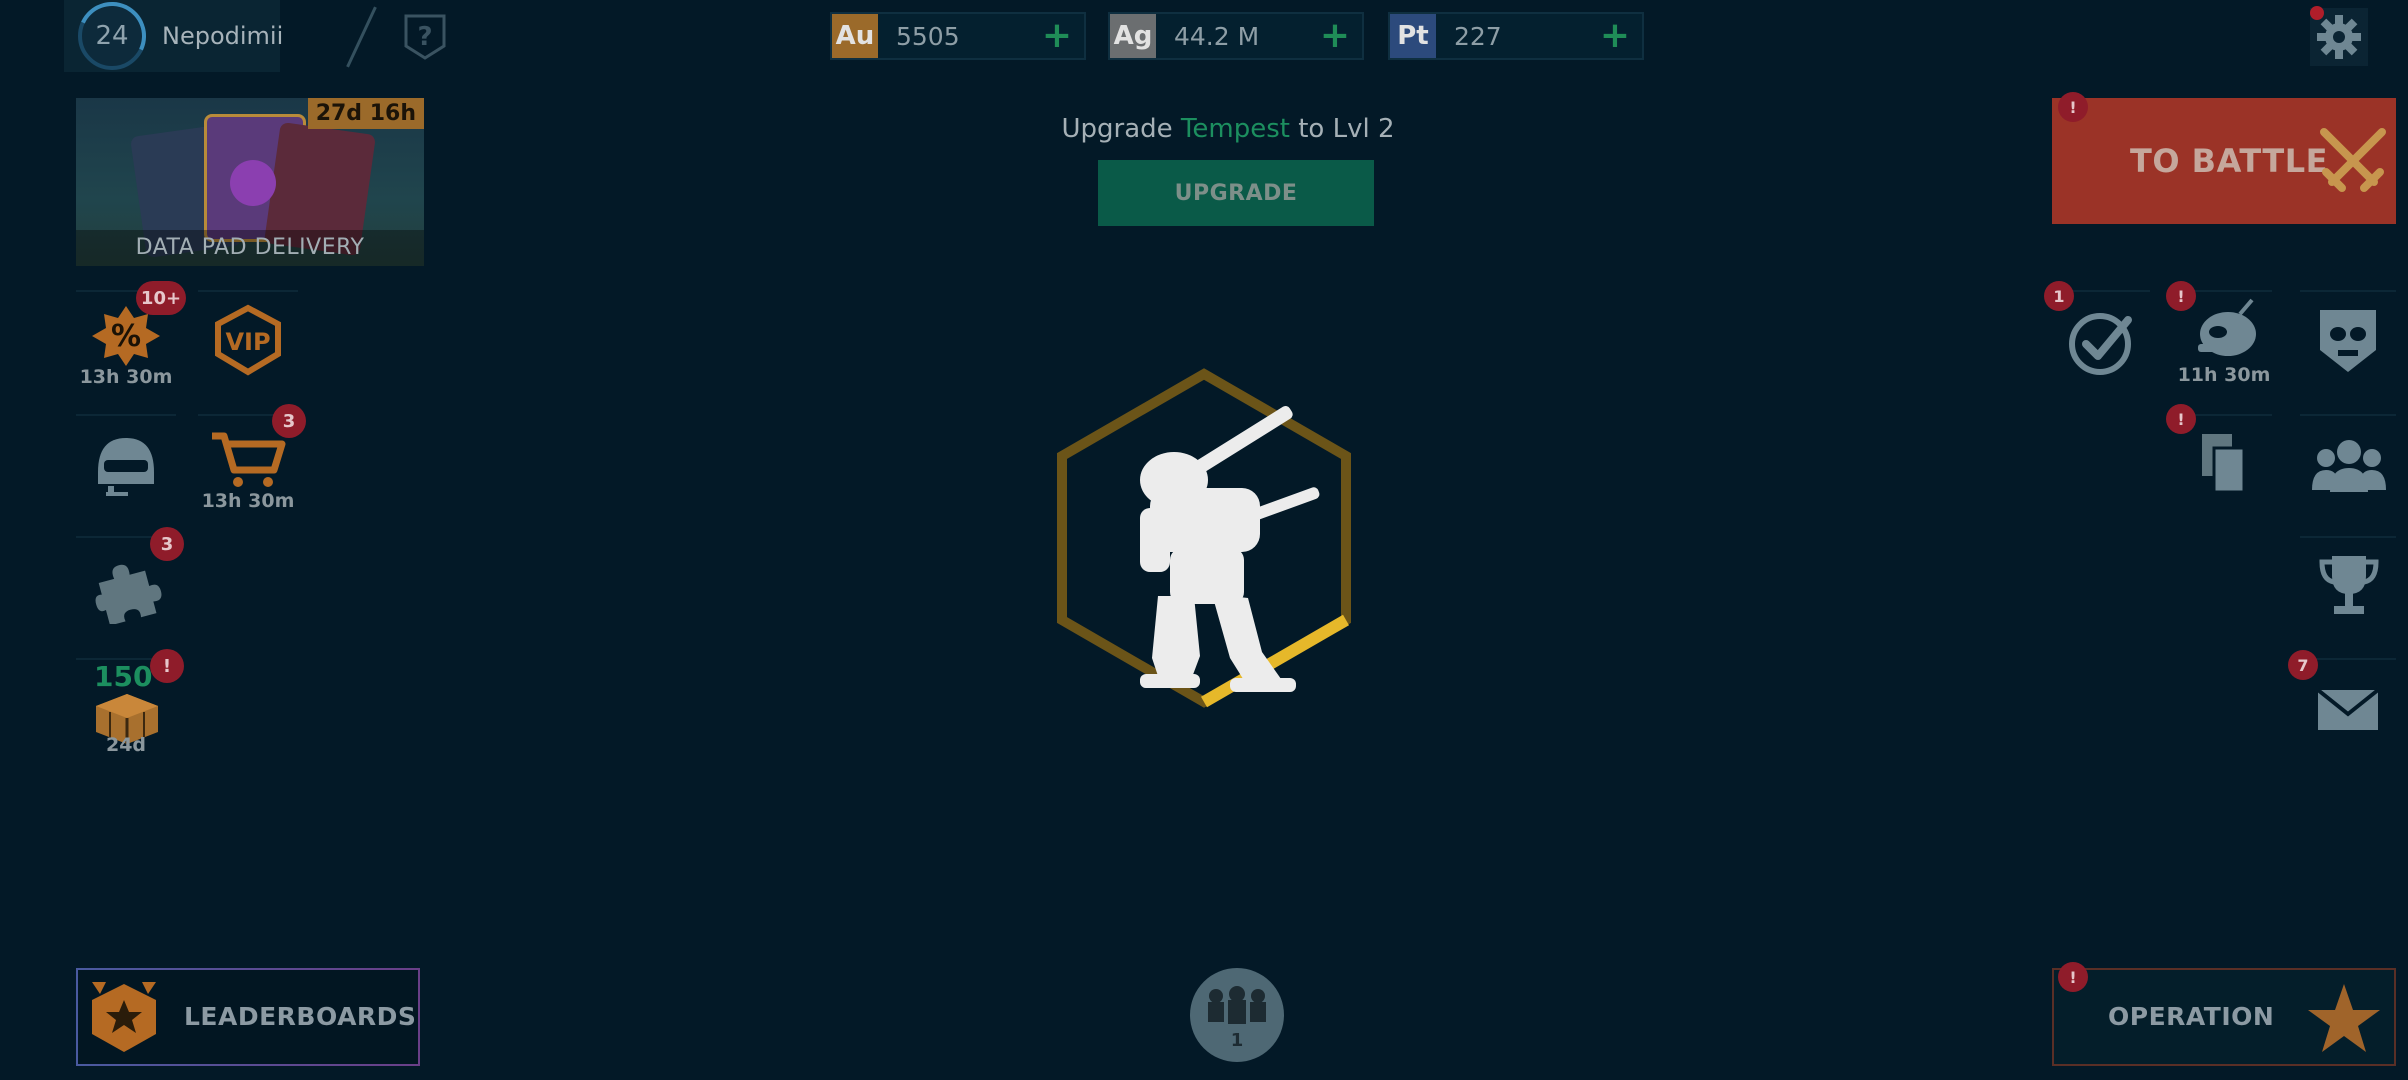 The image size is (2408, 1080). What do you see at coordinates (167, 544) in the screenshot?
I see `components-badge: 3` at bounding box center [167, 544].